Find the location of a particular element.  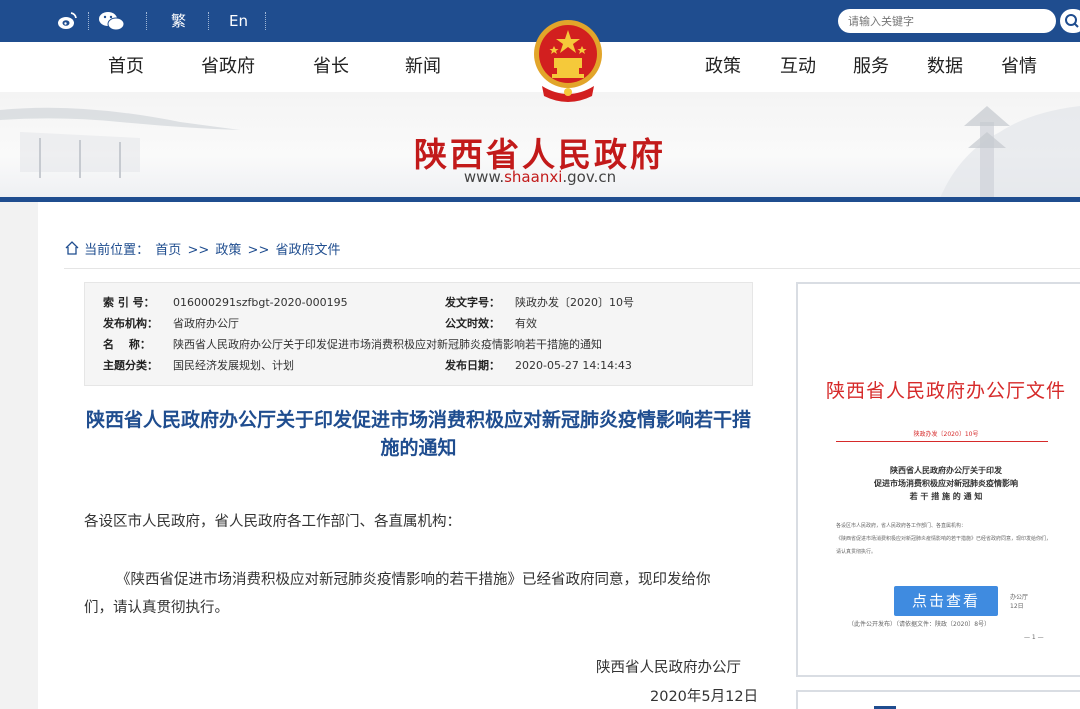

document-date: 2020年5月12日 is located at coordinates (704, 697).